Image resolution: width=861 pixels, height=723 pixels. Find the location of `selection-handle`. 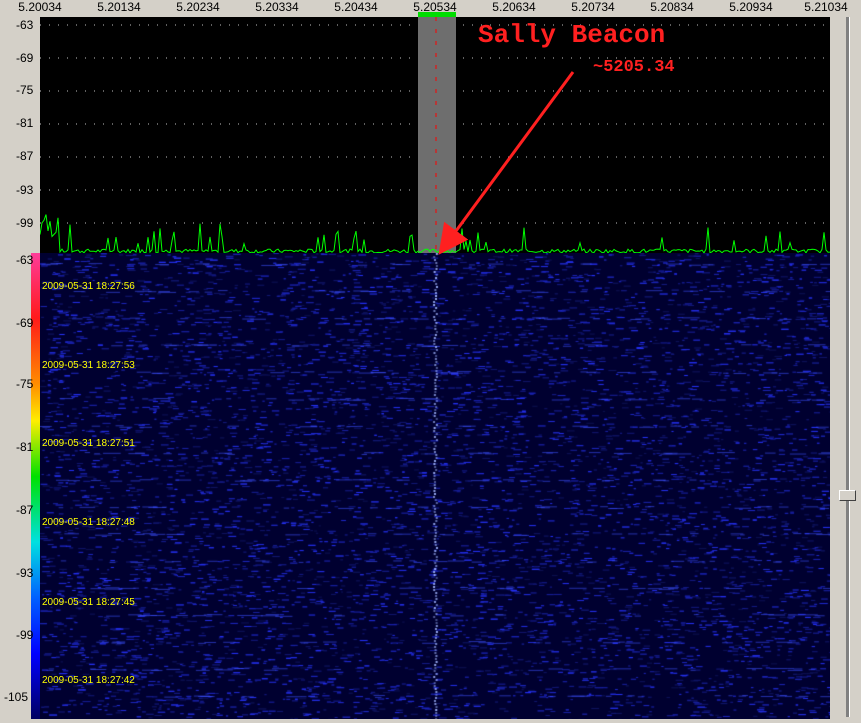

selection-handle is located at coordinates (437, 14).